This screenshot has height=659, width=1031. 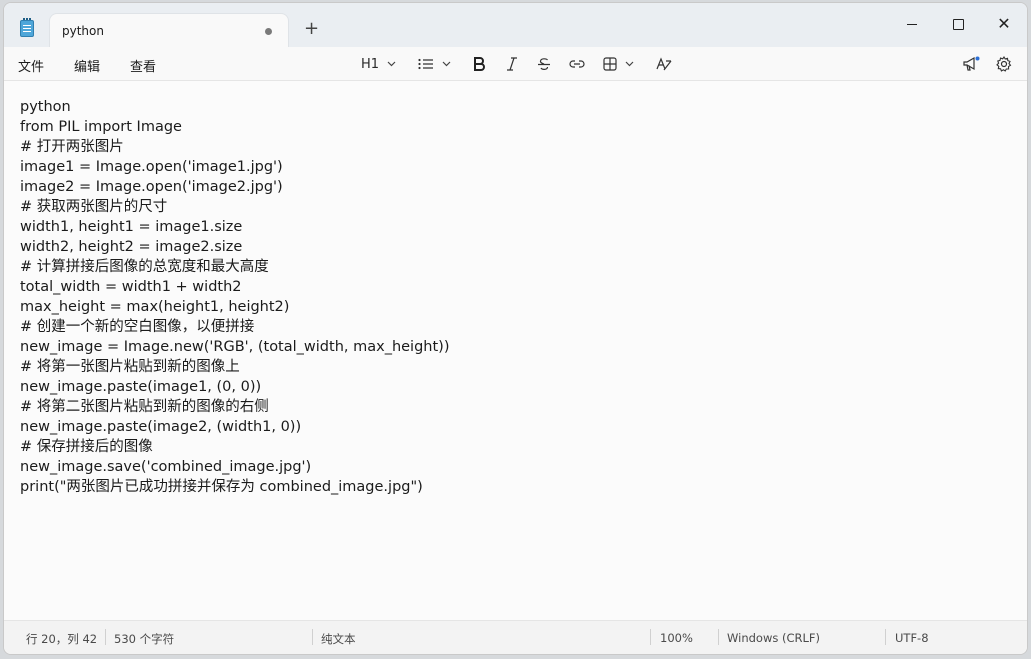 What do you see at coordinates (234, 127) in the screenshot?
I see `code-line: from PIL import Image` at bounding box center [234, 127].